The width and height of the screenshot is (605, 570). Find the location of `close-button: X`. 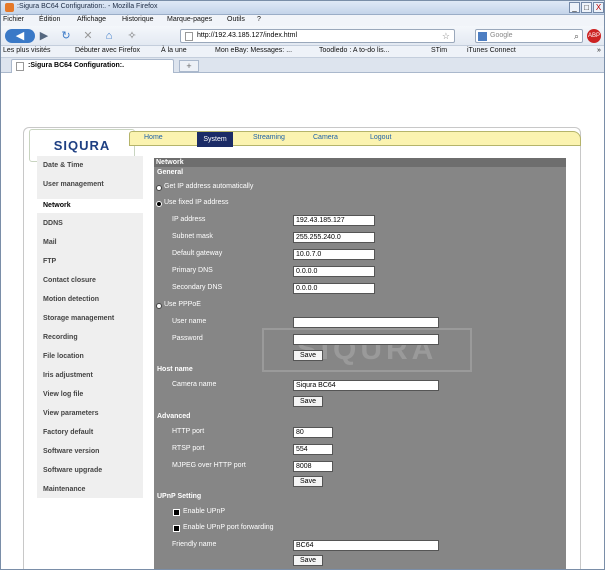

close-button: X is located at coordinates (598, 7).